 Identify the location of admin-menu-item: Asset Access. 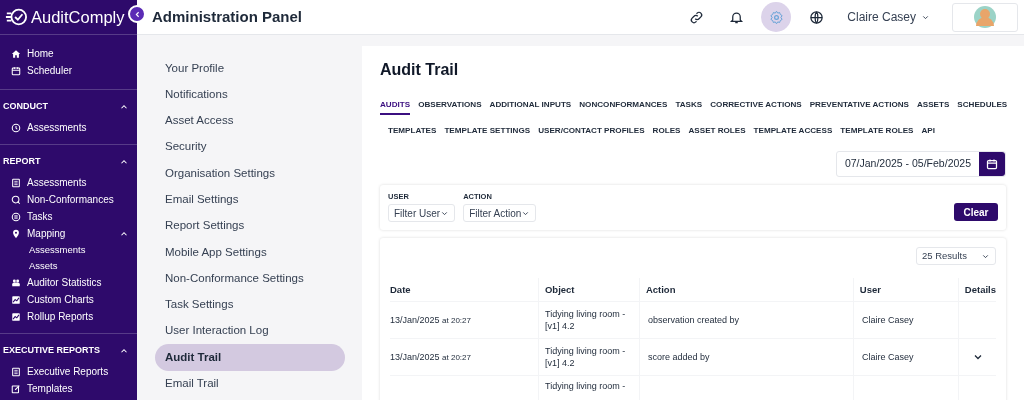
(250, 120).